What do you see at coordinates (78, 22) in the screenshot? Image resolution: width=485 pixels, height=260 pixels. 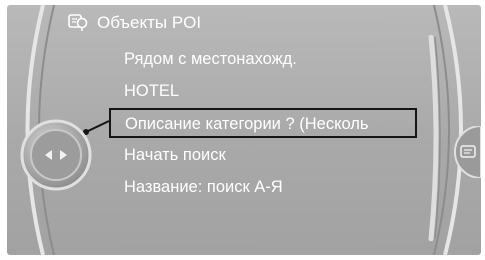 I see `poi-map-icon` at bounding box center [78, 22].